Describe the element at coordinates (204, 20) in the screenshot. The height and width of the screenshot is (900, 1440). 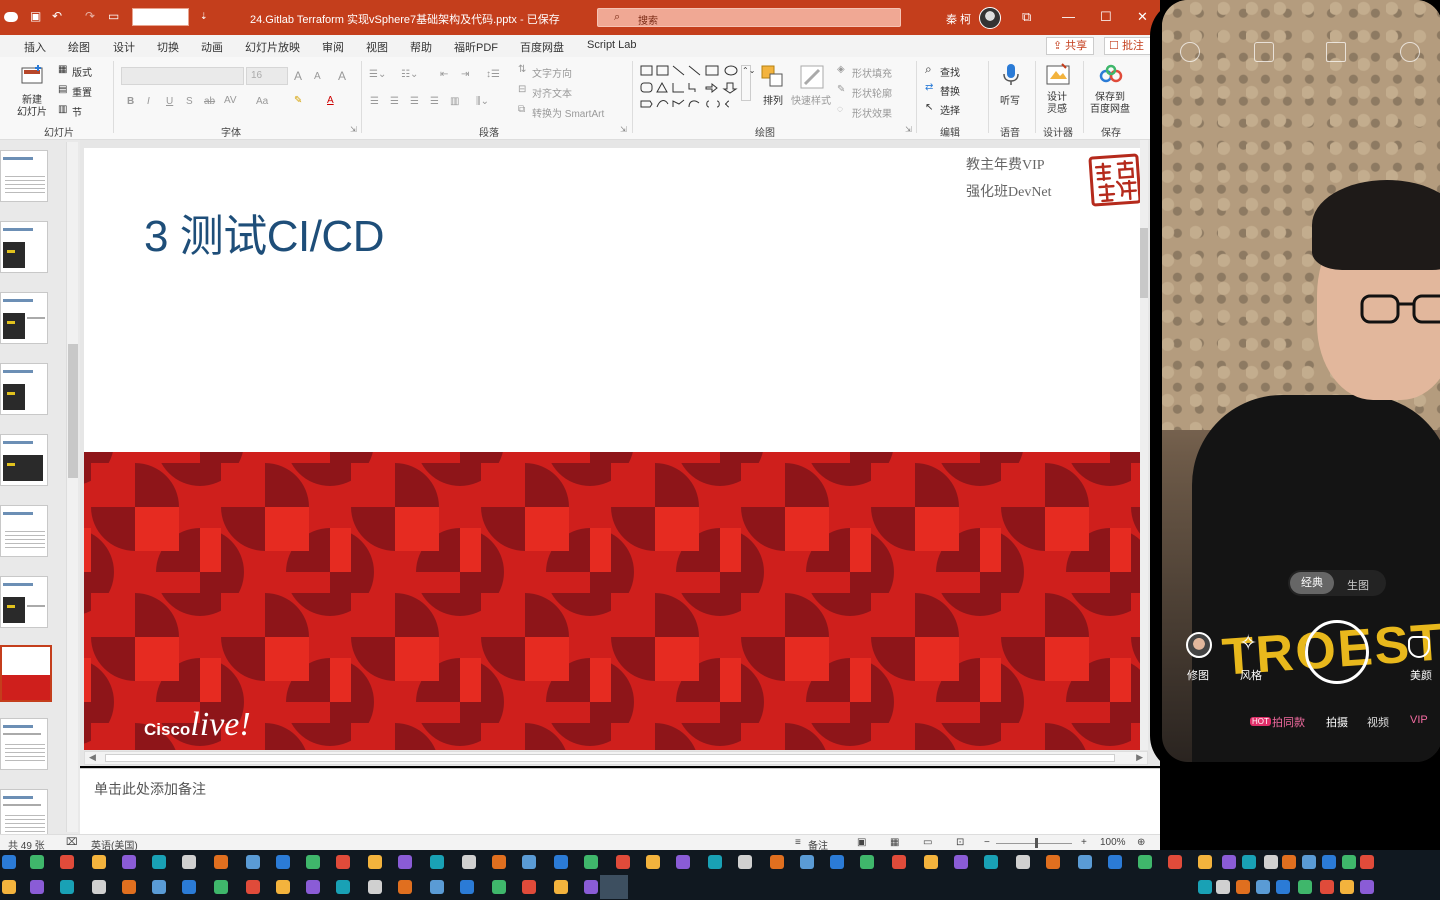
I see `customize-qat-icon: ⇣` at that location.